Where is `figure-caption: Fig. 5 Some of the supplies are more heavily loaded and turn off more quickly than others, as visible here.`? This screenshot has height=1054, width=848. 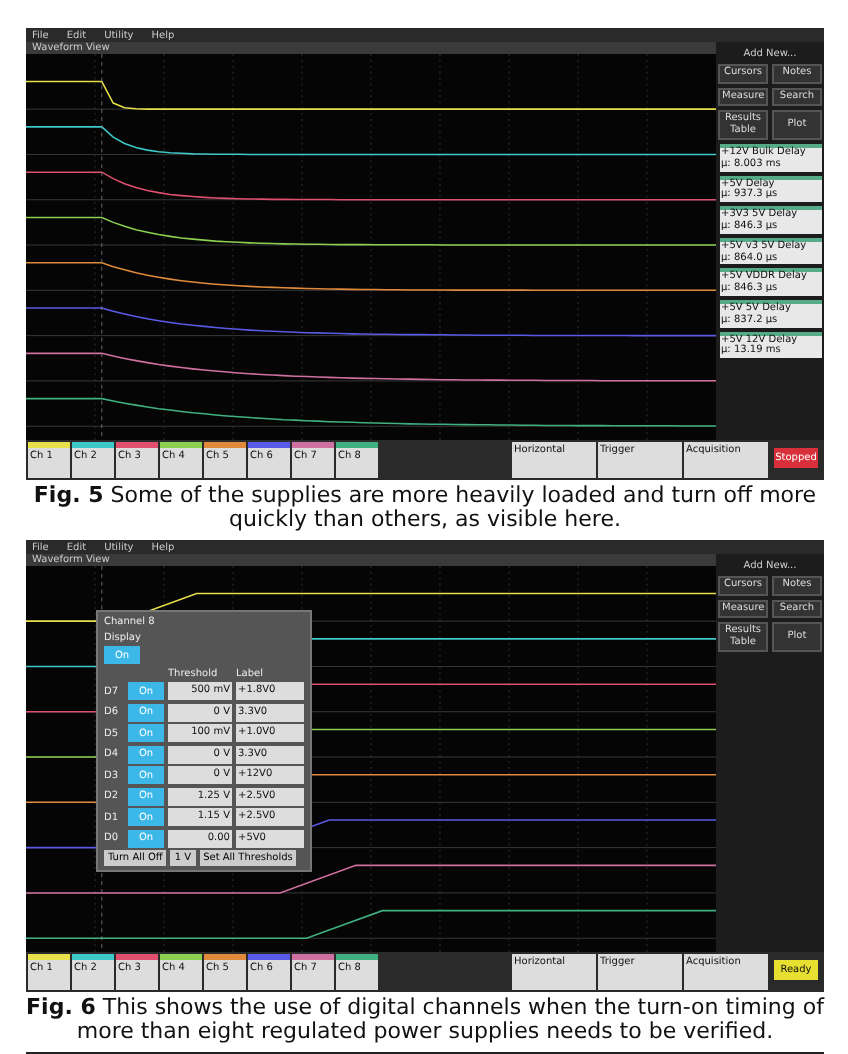 figure-caption: Fig. 5 Some of the supplies are more heavily loaded and turn off more quickly than others, as visible here. is located at coordinates (425, 508).